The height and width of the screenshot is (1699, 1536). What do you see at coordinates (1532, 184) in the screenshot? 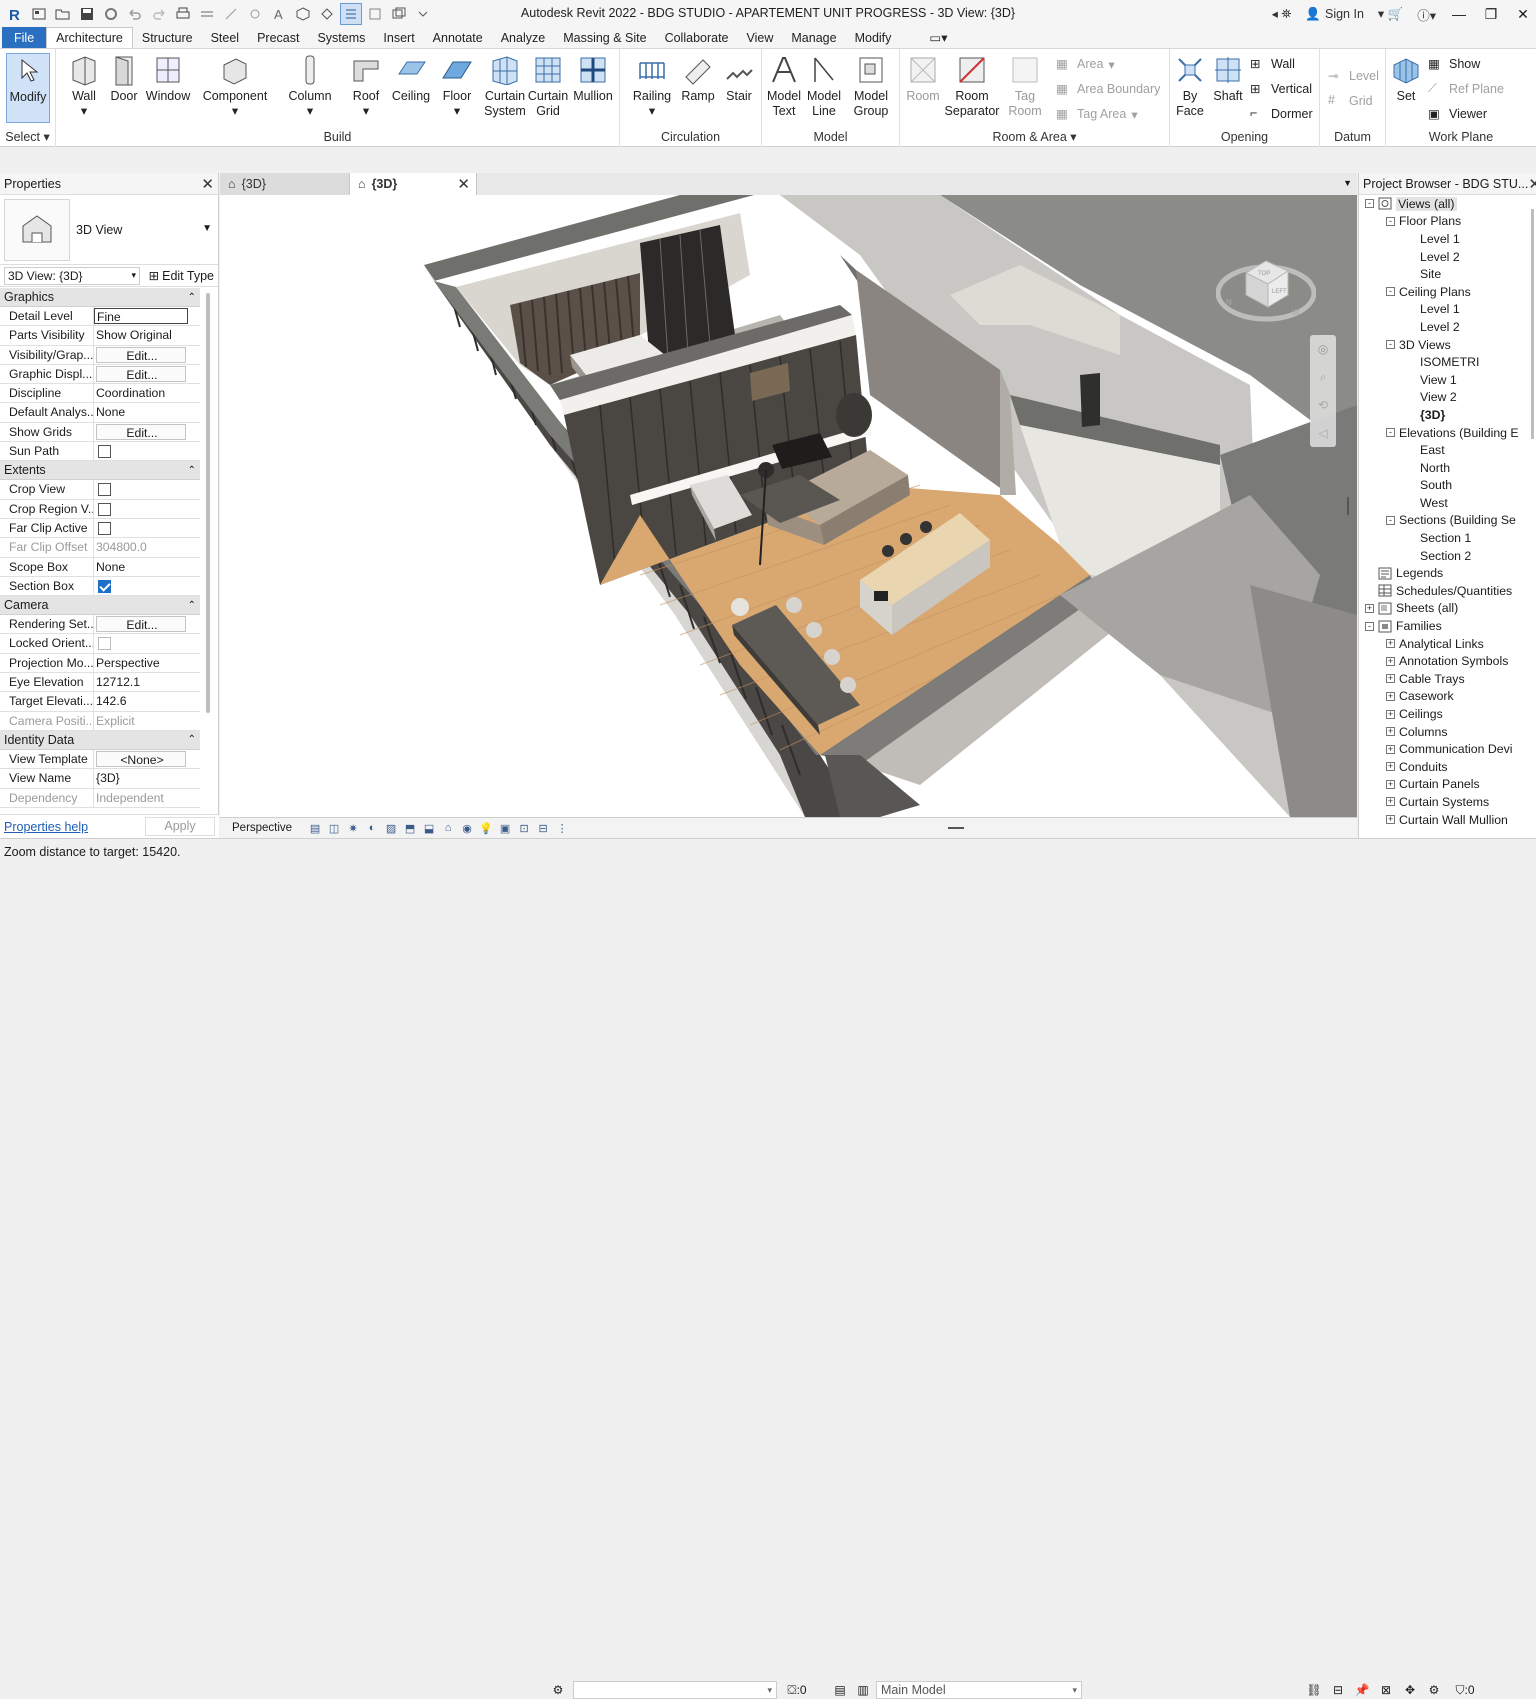
I see `project-browser-close-icon: ✕` at bounding box center [1532, 184].